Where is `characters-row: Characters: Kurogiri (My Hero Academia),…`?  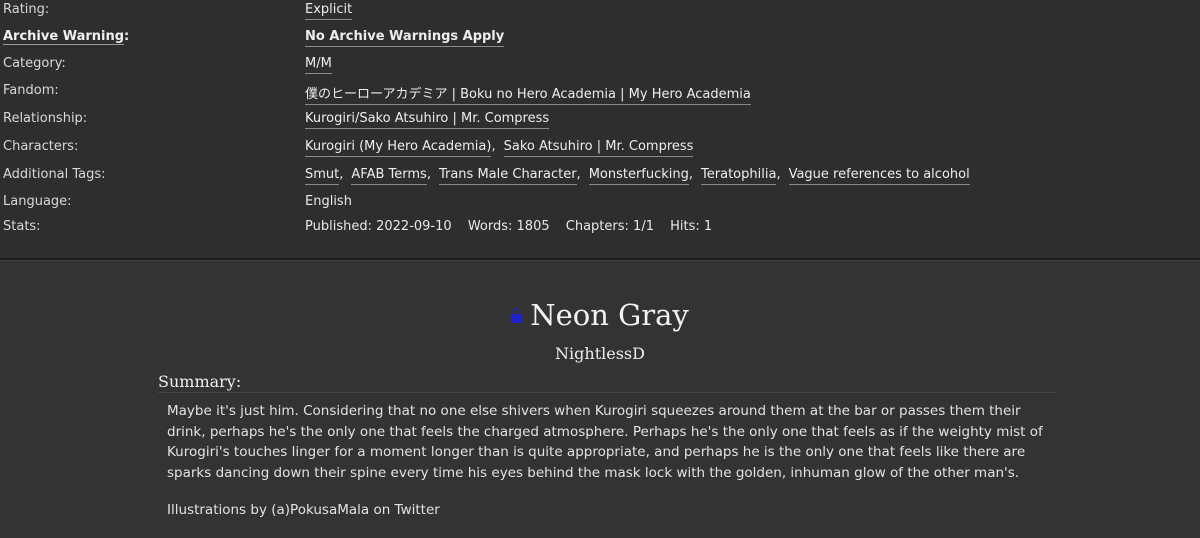 characters-row: Characters: Kurogiri (My Hero Academia),… is located at coordinates (600, 151).